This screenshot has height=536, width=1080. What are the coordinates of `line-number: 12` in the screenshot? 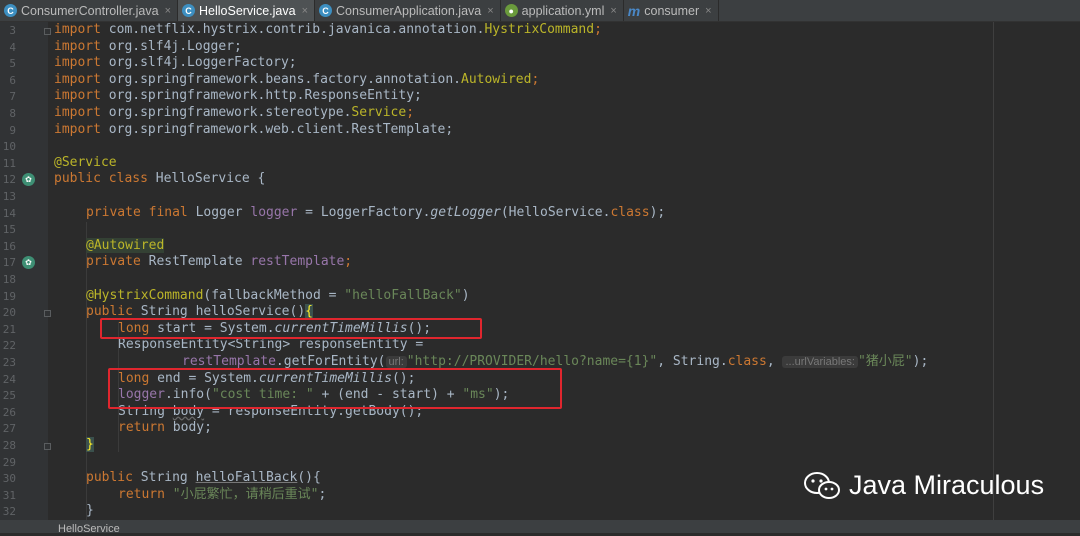 It's located at (9, 180).